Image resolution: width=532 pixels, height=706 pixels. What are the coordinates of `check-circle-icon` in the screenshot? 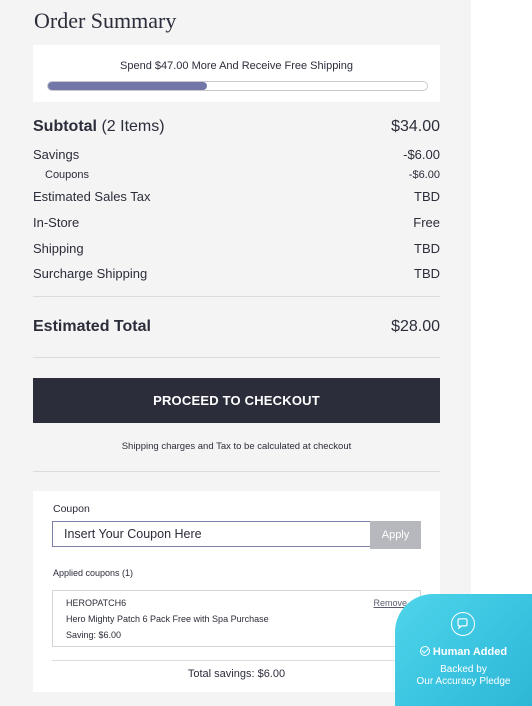 It's located at (424, 651).